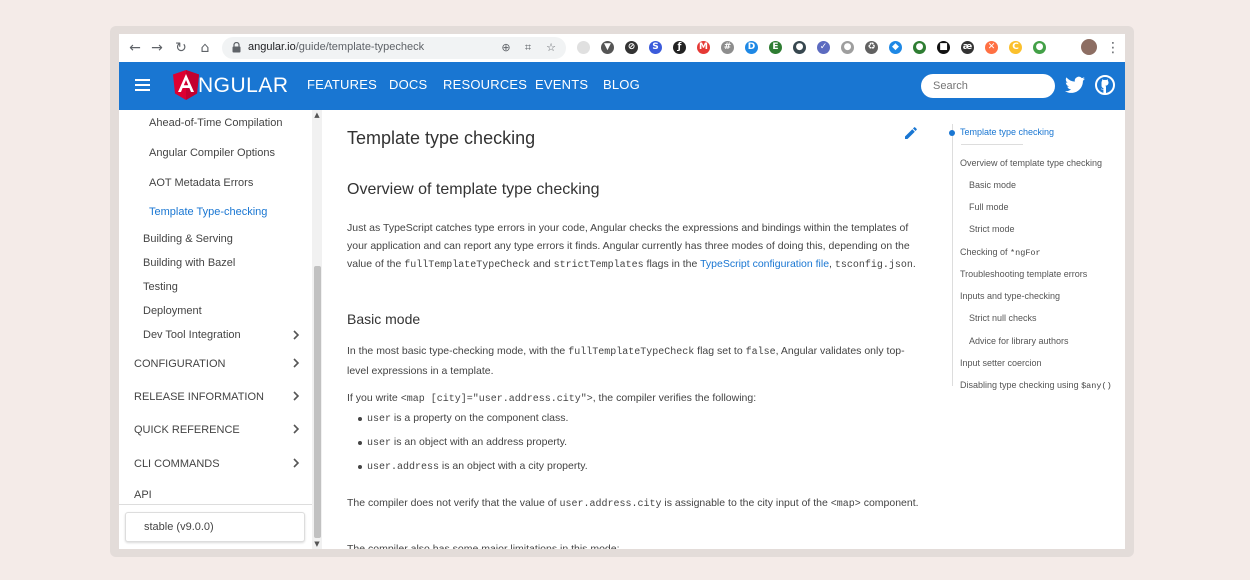  I want to click on toc-item-troubleshooting: Troubleshooting template errors, so click(1023, 274).